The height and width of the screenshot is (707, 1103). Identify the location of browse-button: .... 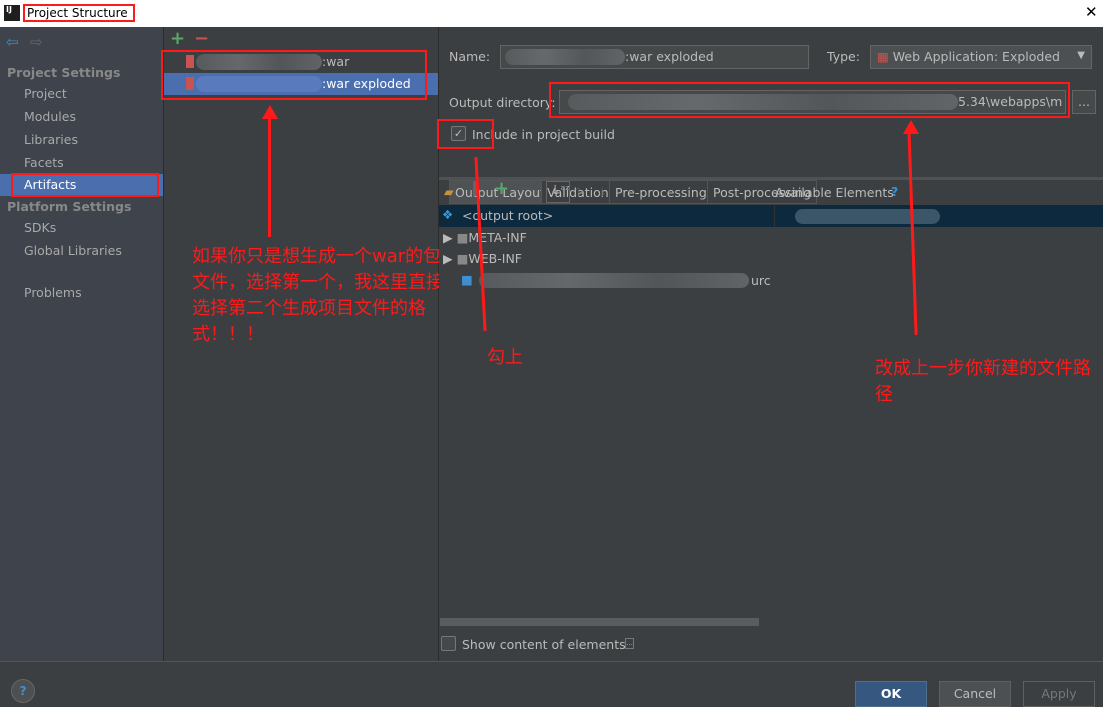
(1084, 102).